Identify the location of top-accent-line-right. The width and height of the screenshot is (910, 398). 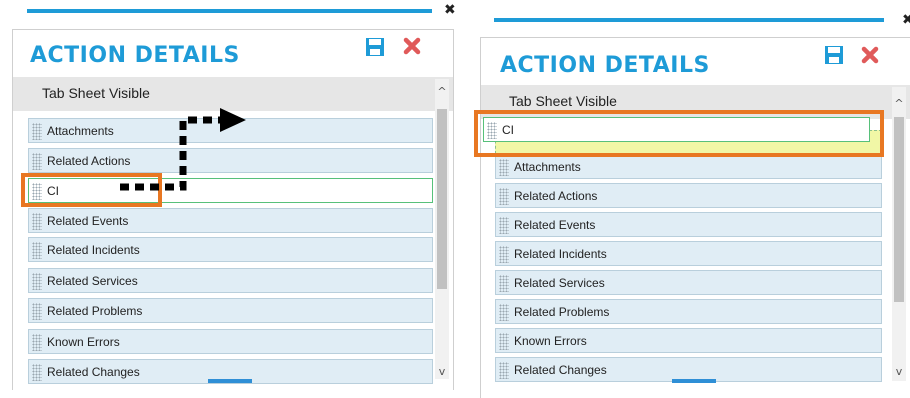
(689, 20).